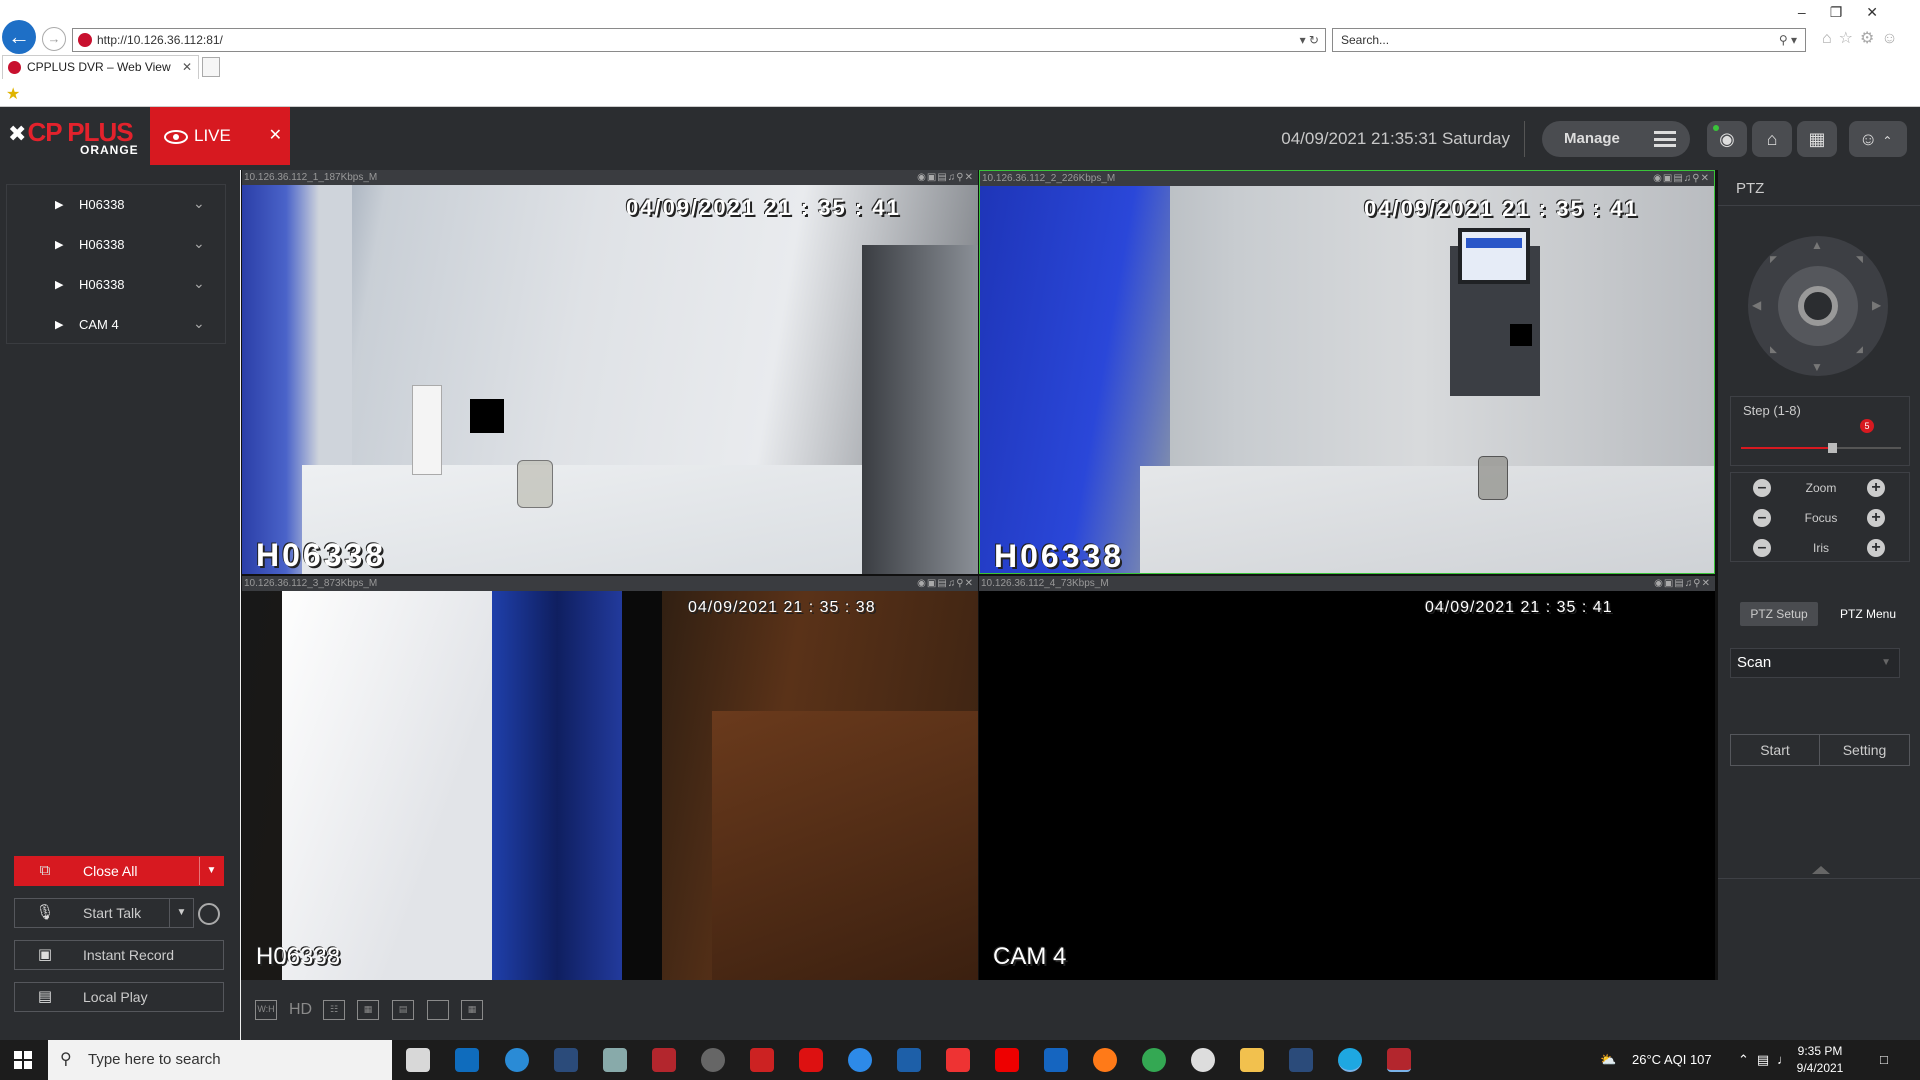  Describe the element at coordinates (1864, 750) in the screenshot. I see `setting-button: Setting` at that location.